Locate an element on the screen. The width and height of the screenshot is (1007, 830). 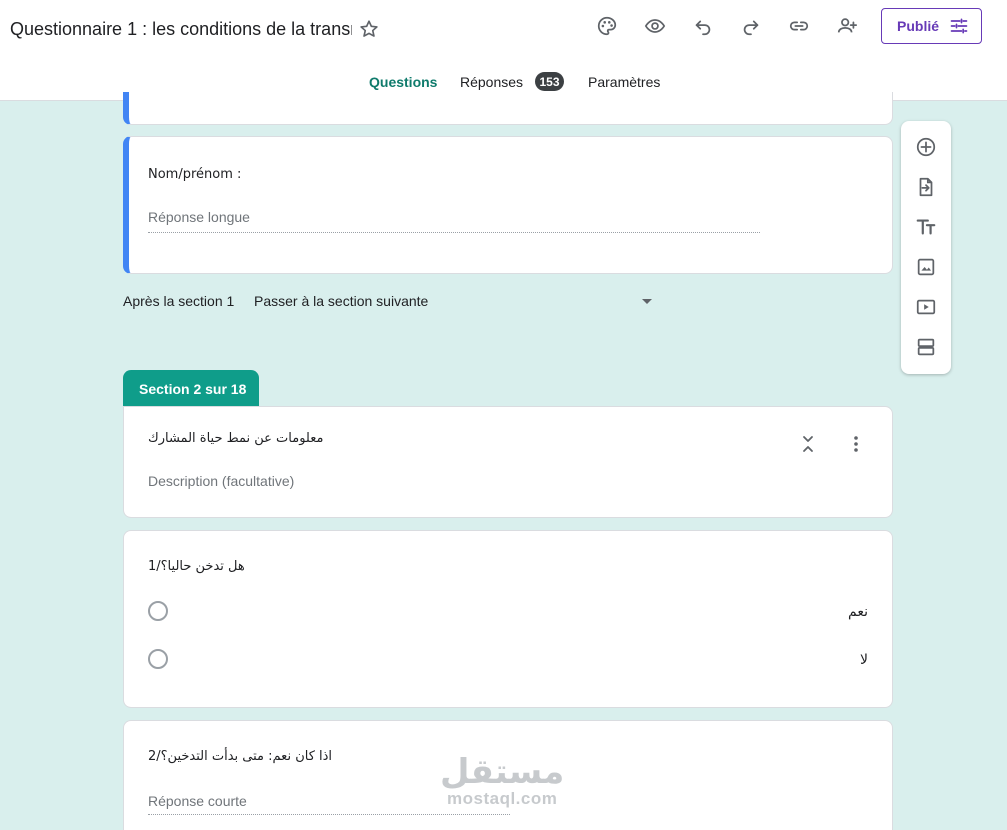
add-video-icon is located at coordinates (926, 307).